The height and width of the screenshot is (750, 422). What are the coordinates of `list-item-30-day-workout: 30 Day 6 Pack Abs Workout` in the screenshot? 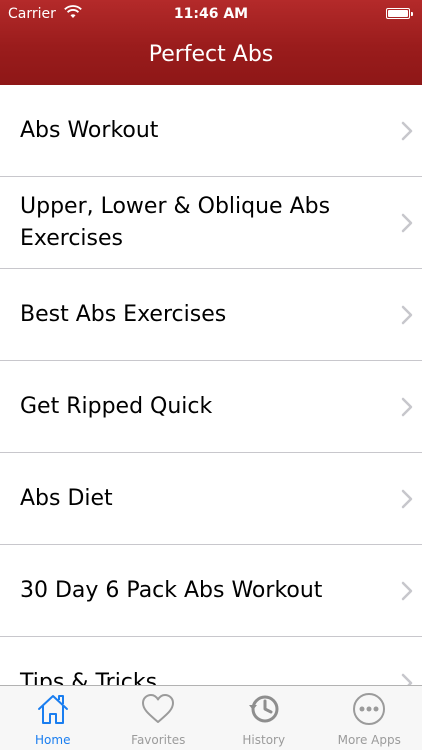 It's located at (211, 591).